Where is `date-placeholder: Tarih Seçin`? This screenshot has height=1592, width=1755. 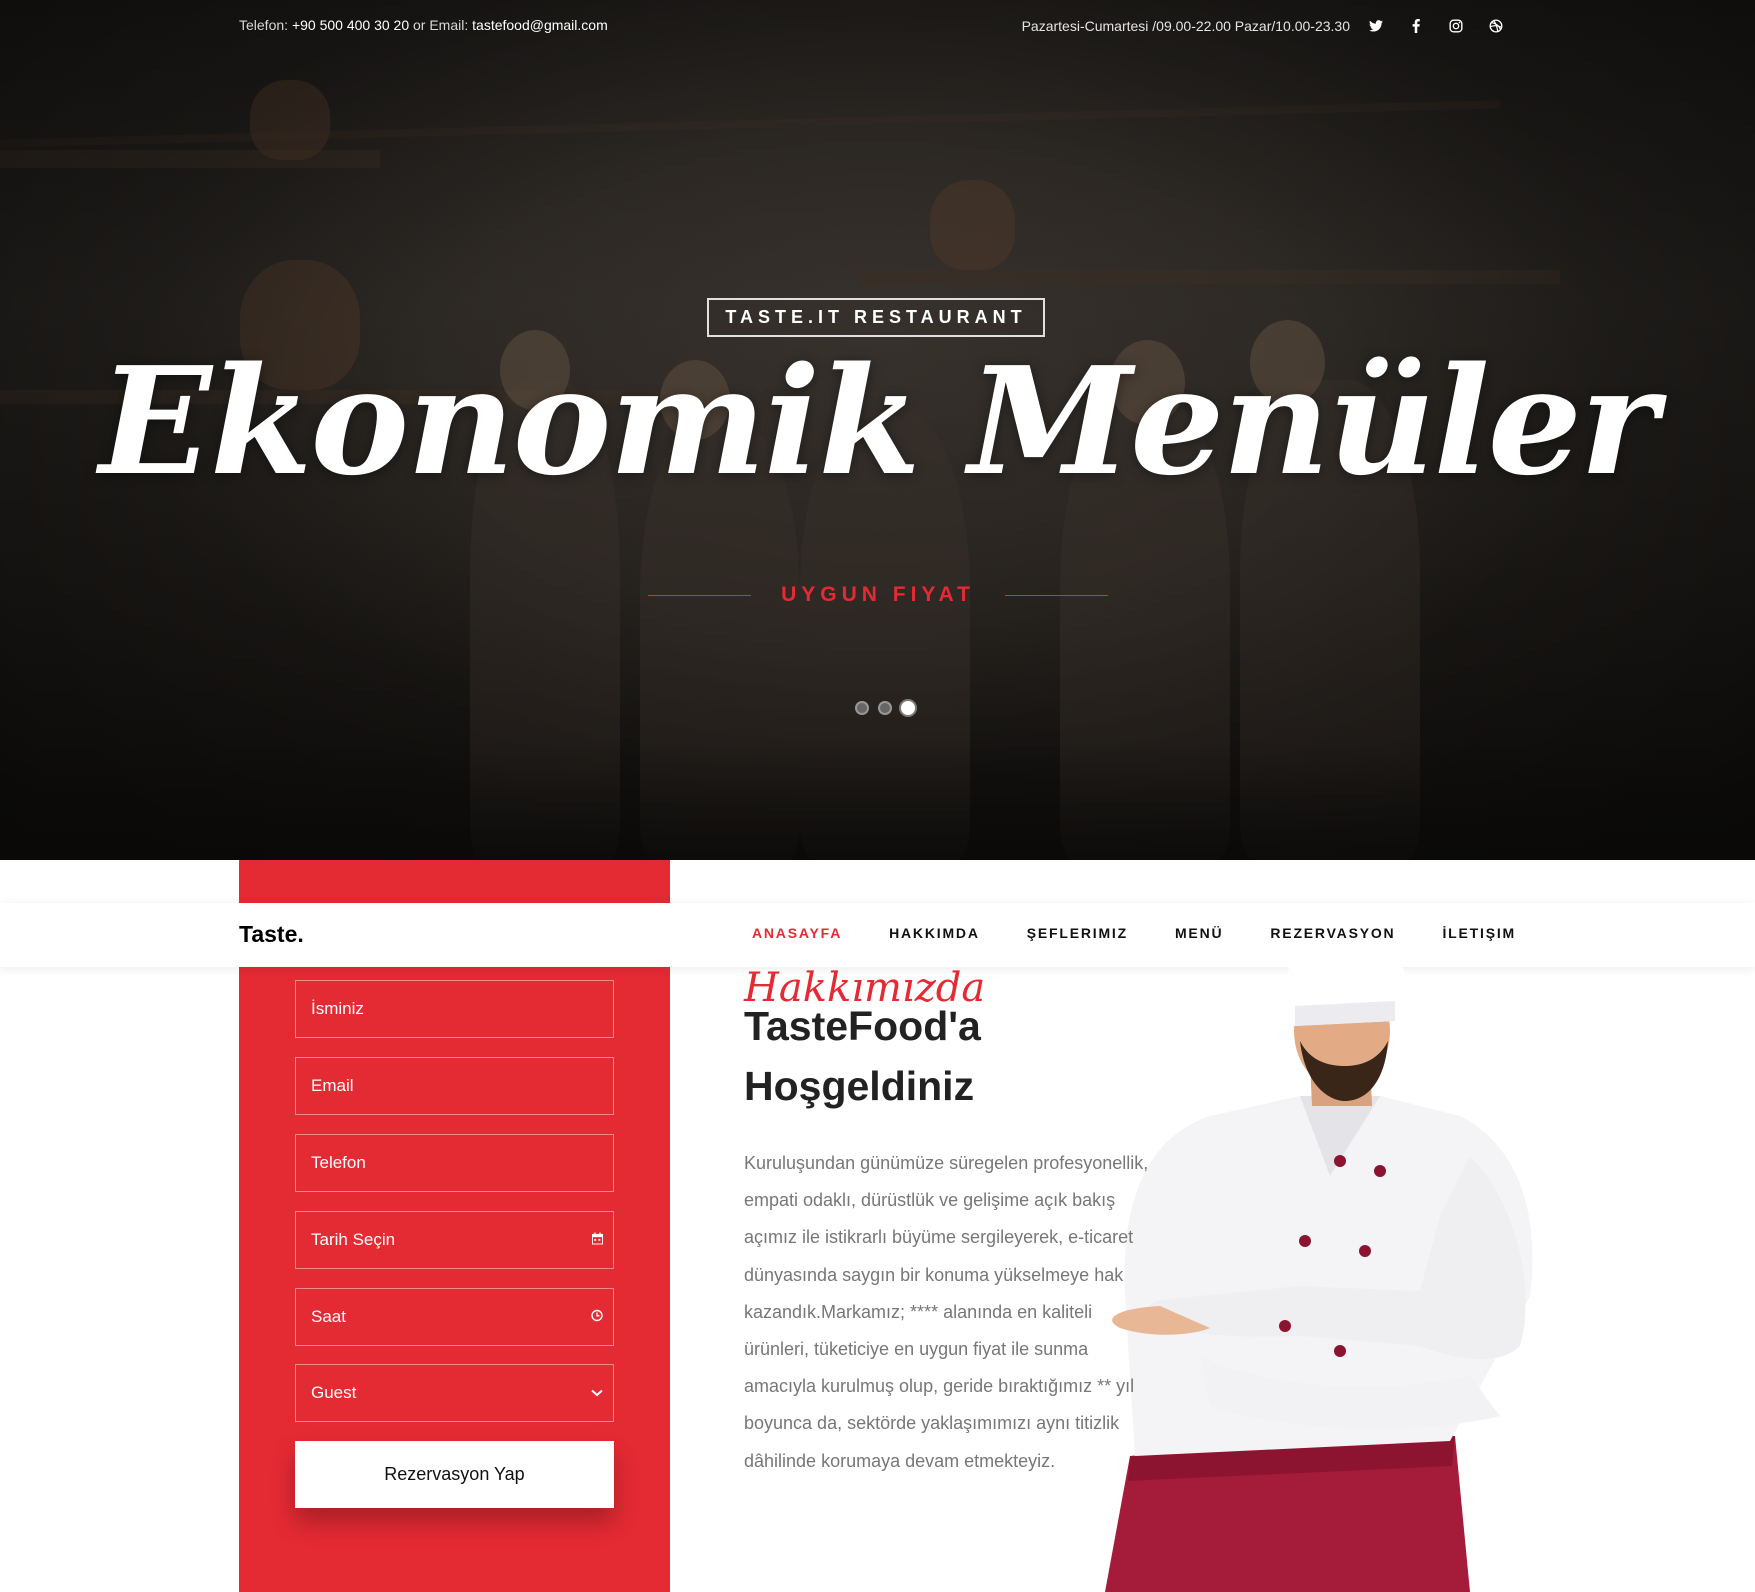 date-placeholder: Tarih Seçin is located at coordinates (353, 1239).